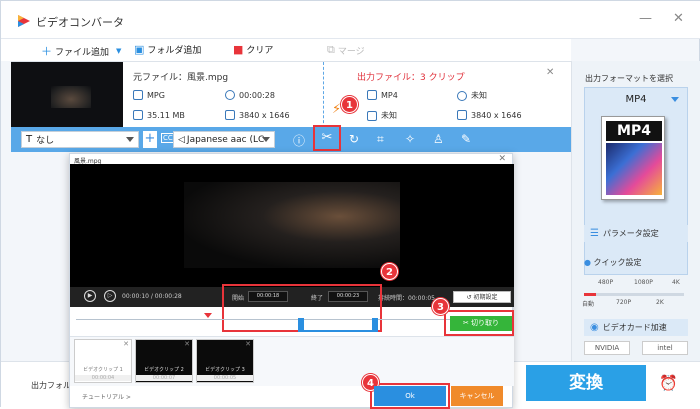 This screenshot has height=409, width=700. I want to click on nvidia-toggle: NVIDIA, so click(607, 348).